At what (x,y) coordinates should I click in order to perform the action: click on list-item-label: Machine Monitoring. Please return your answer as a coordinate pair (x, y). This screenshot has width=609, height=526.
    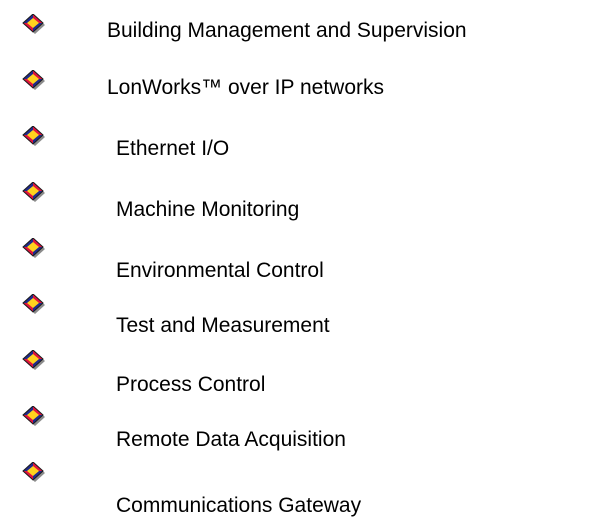
    Looking at the image, I should click on (208, 209).